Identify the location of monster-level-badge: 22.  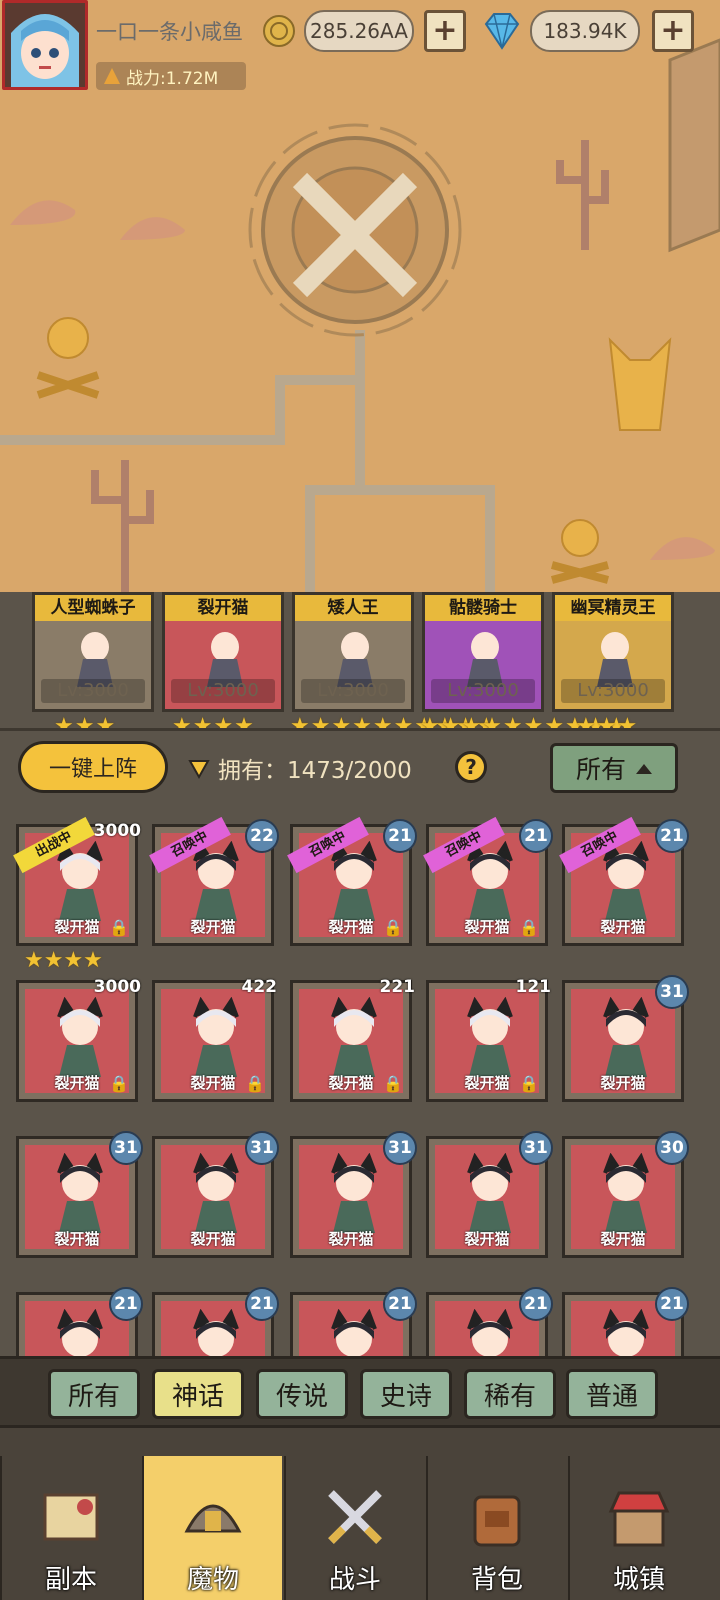
(262, 836).